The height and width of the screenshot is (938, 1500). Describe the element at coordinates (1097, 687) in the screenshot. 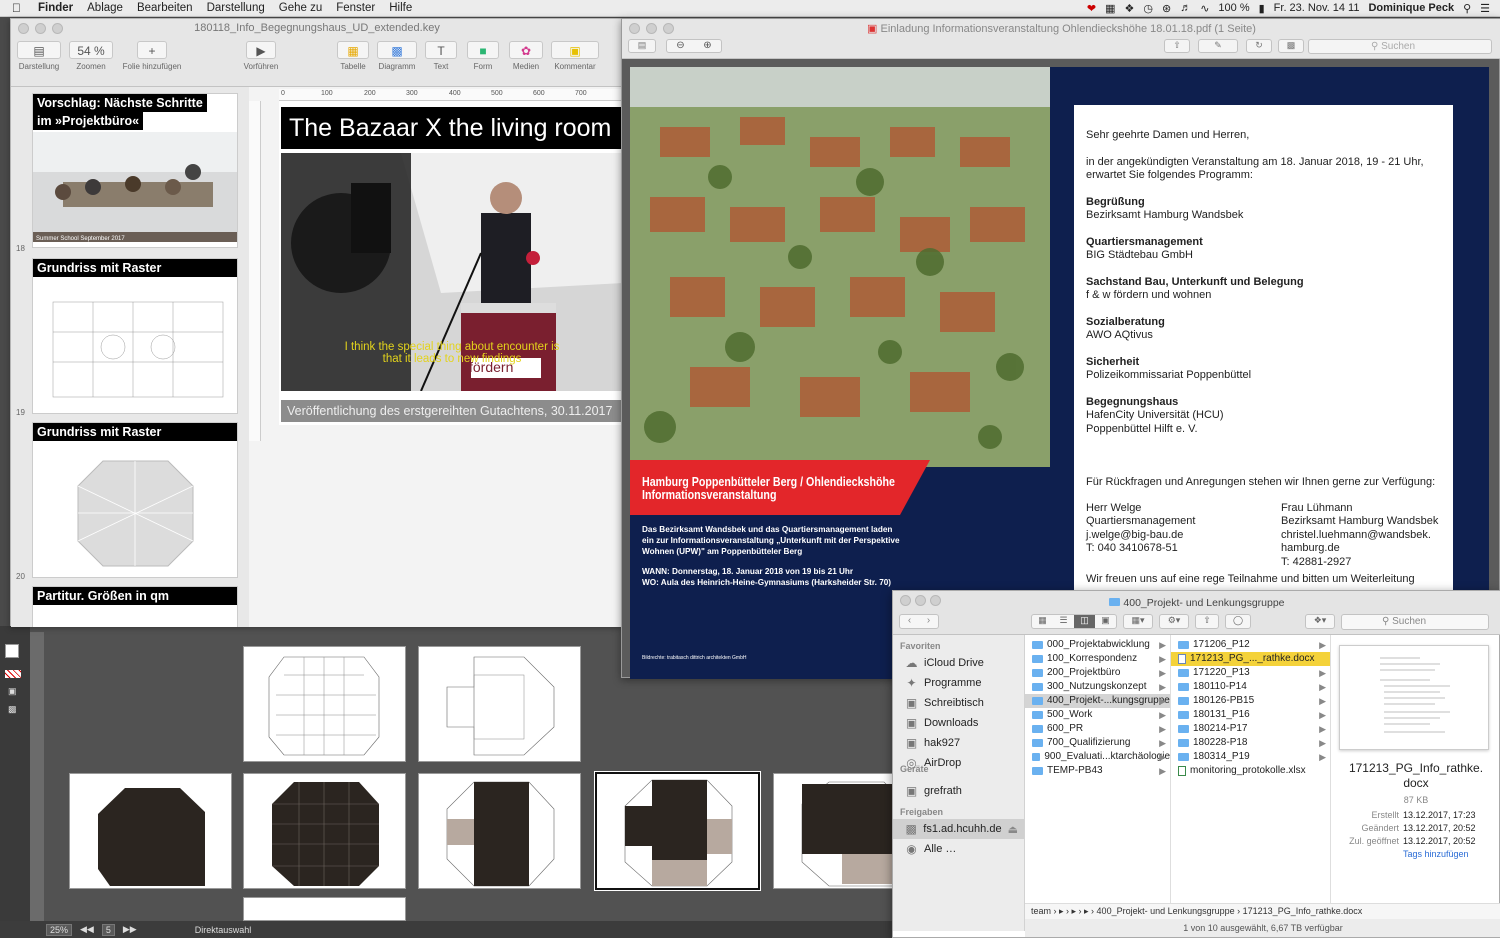

I see `list-item: 300_Nutzungskonzept ▶` at that location.